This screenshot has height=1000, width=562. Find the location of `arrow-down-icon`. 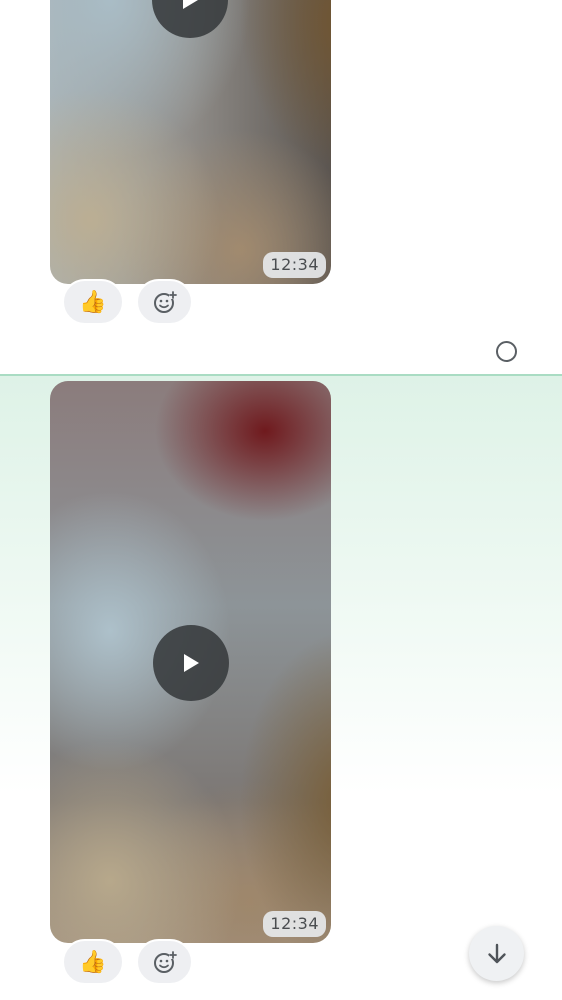

arrow-down-icon is located at coordinates (496, 953).